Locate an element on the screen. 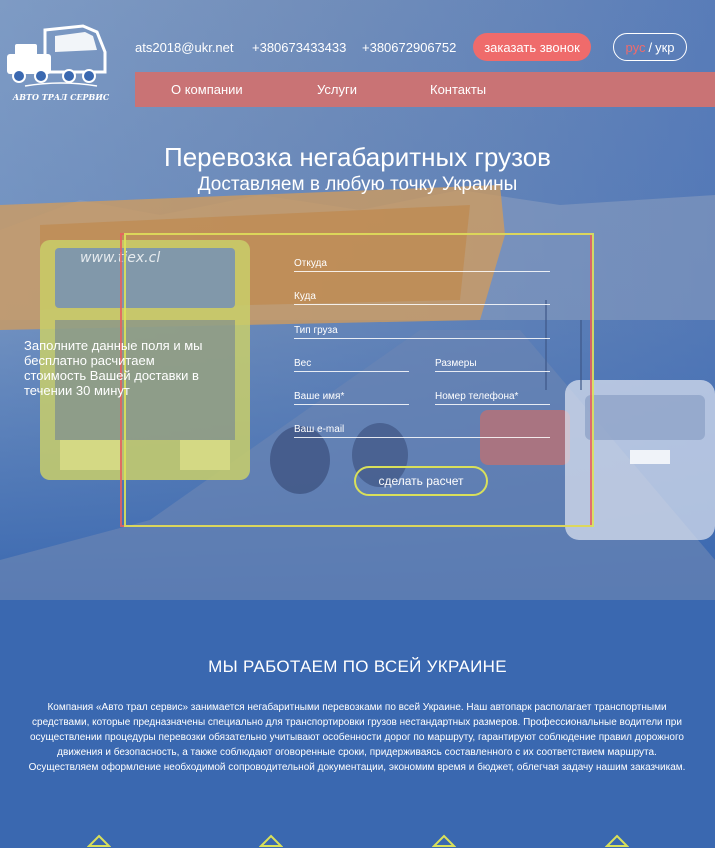 Image resolution: width=715 pixels, height=848 pixels. phone-link-2: +380672906752 is located at coordinates (409, 47).